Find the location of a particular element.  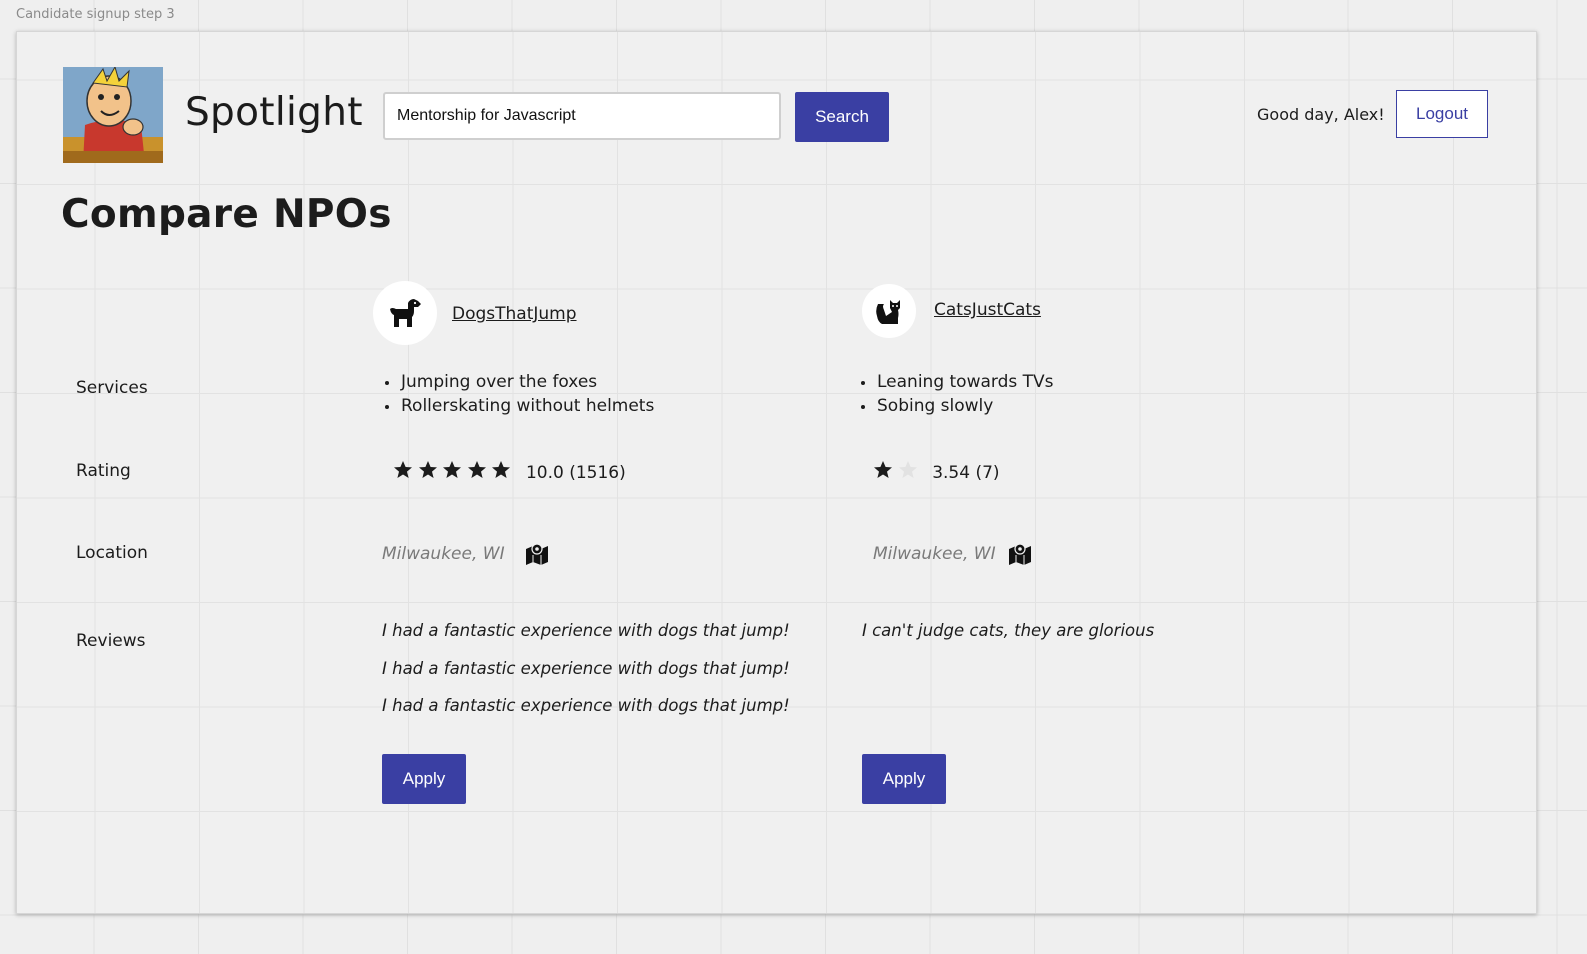

services-list: Leaning towards TVs Sobing slowly is located at coordinates (956, 394).